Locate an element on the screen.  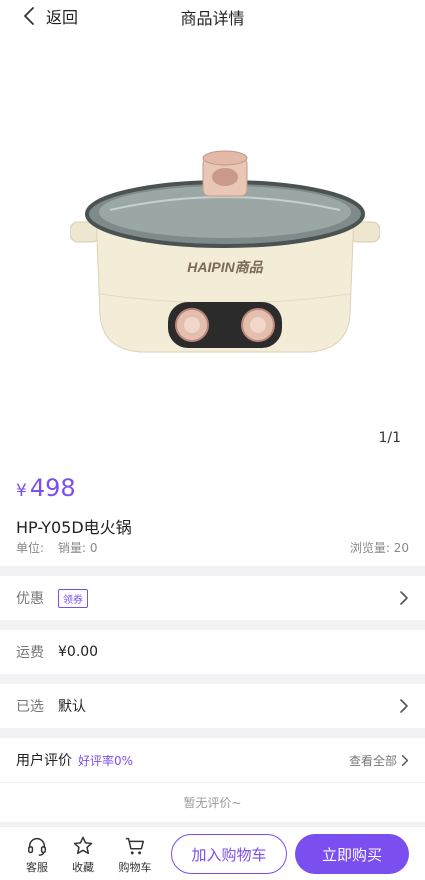
nav-bar: 返回 商品详情 is located at coordinates (212, 17).